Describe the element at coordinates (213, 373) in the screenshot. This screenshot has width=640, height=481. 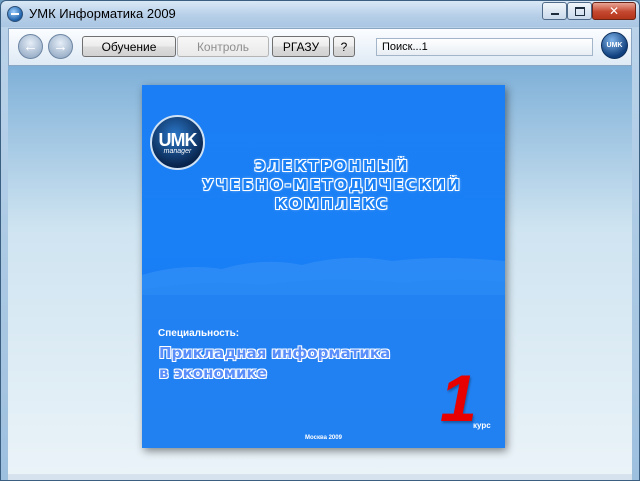
I see `specialty-line: в экономике` at that location.